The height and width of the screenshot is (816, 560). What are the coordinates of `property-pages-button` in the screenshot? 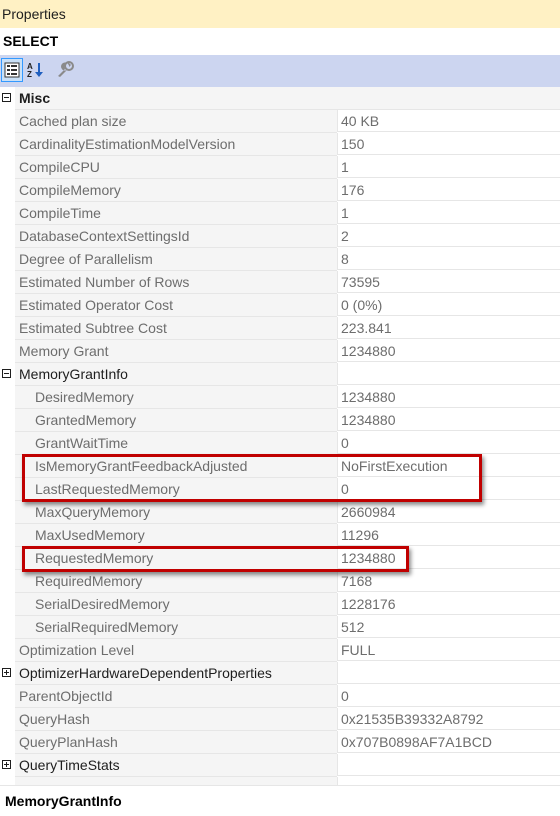 It's located at (66, 70).